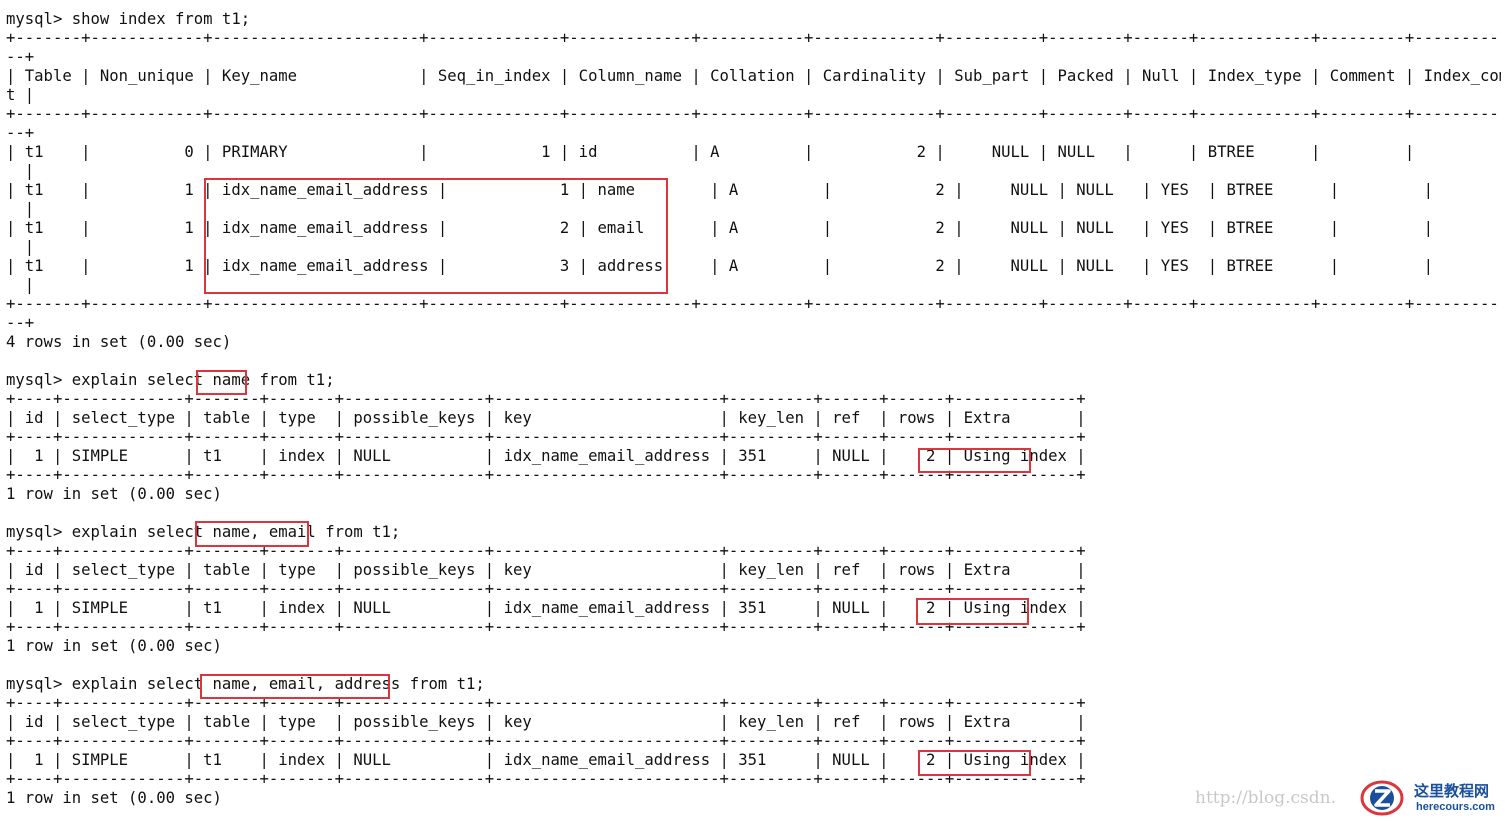 The image size is (1505, 821). Describe the element at coordinates (170, 380) in the screenshot. I see `terminal-line: mysql> explain select name from t1;` at that location.